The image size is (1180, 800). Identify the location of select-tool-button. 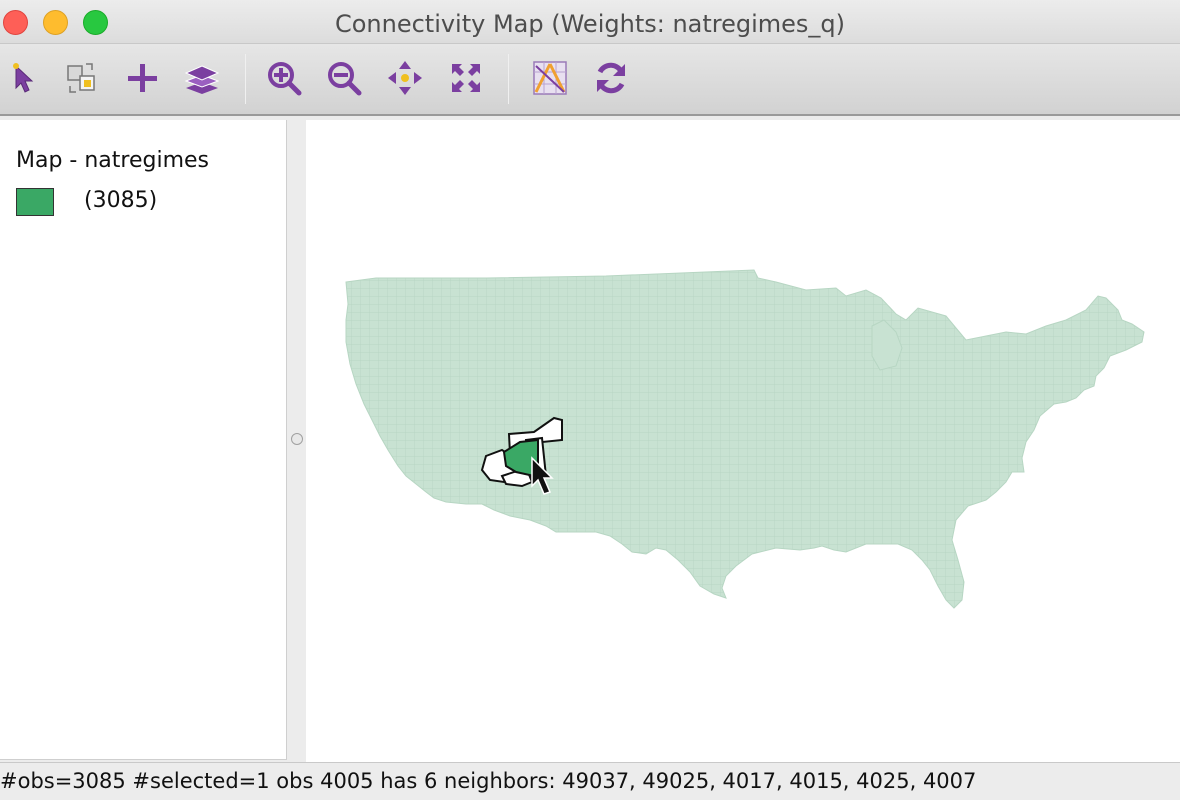
(24, 78).